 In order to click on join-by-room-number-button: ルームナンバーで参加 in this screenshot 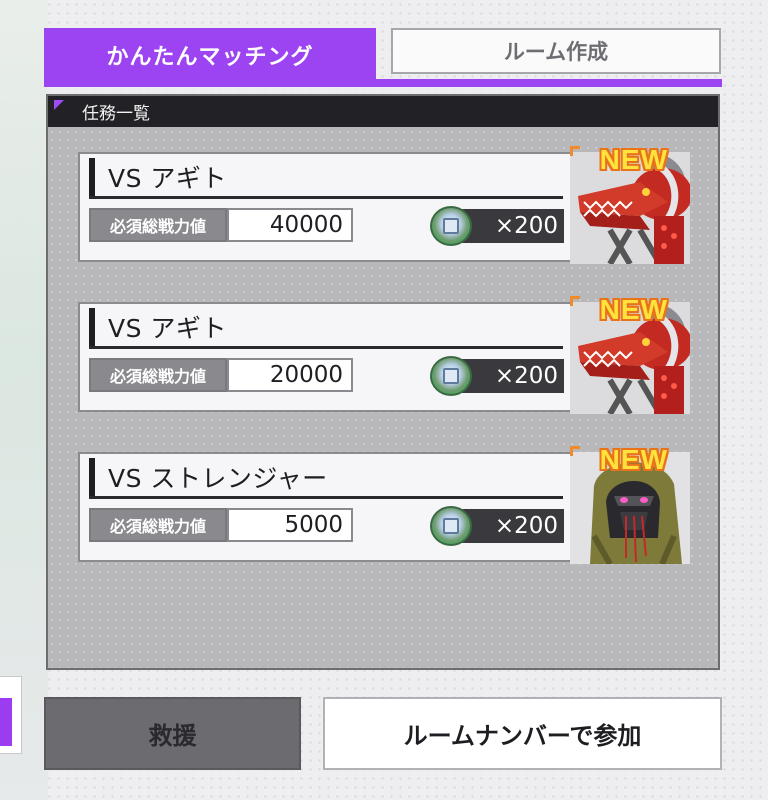, I will do `click(522, 733)`.